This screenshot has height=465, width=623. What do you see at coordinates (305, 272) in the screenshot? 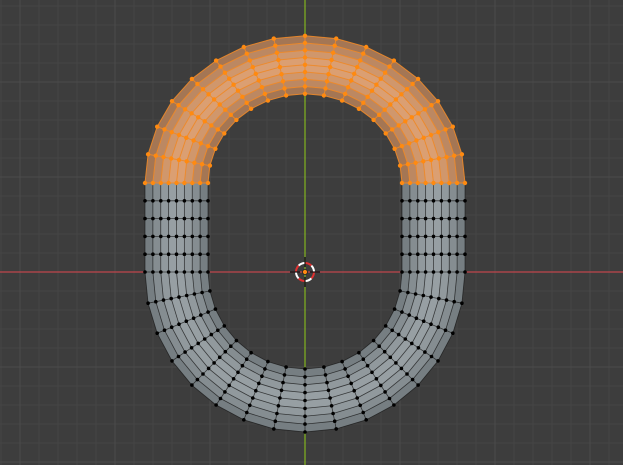
I see `3d-cursor-icon` at bounding box center [305, 272].